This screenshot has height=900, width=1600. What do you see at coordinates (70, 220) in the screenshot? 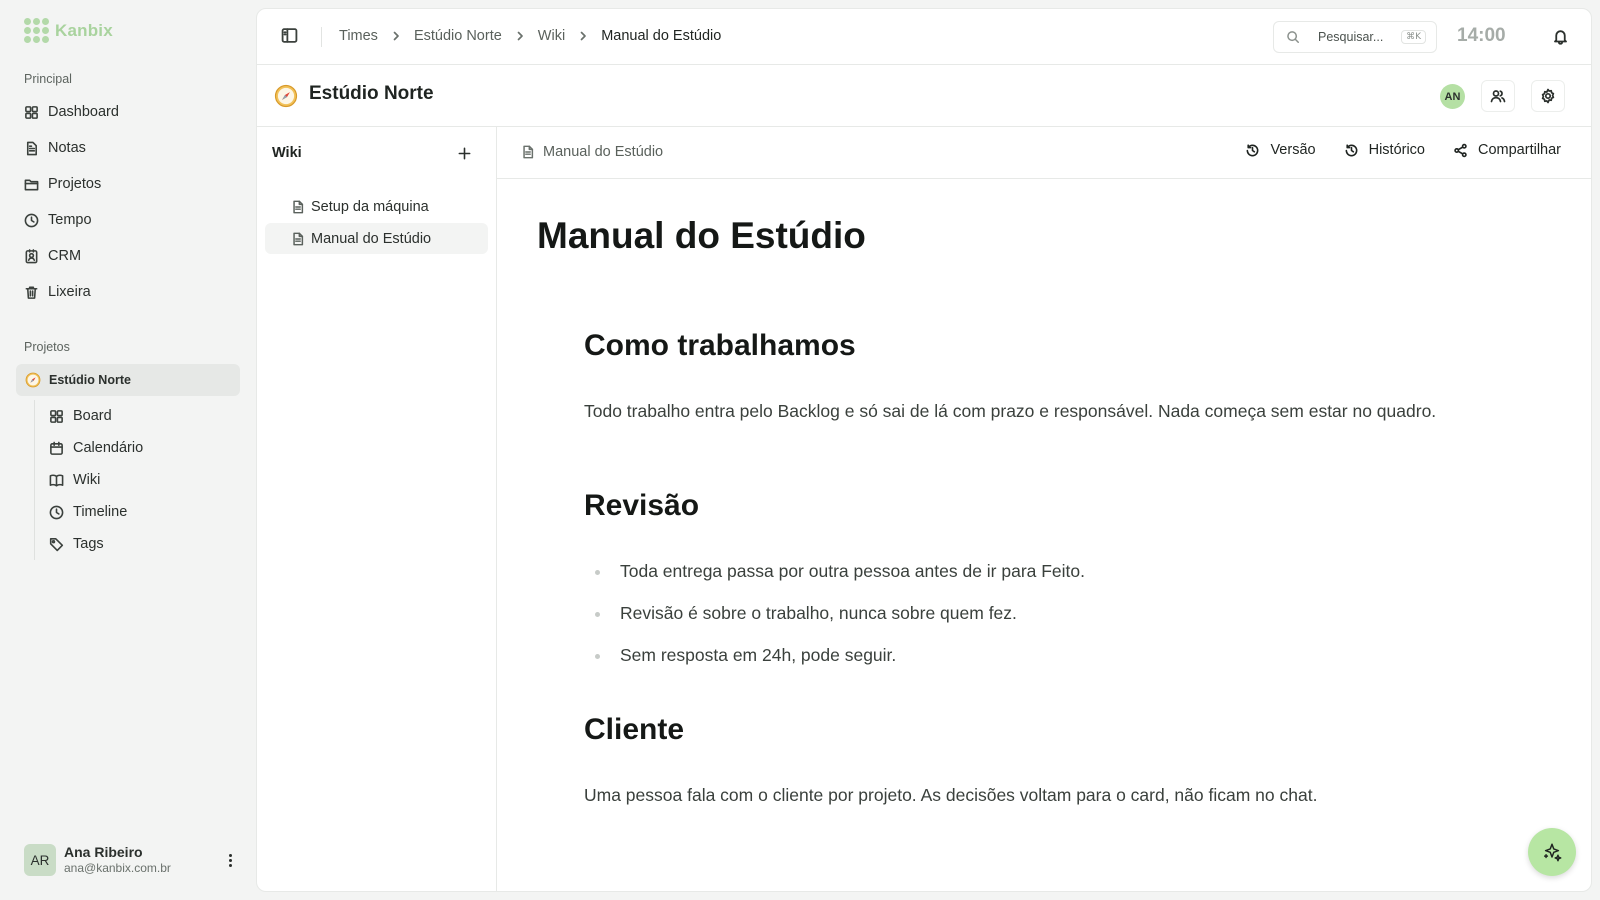
I see `sidebar-item-label: Tempo` at bounding box center [70, 220].